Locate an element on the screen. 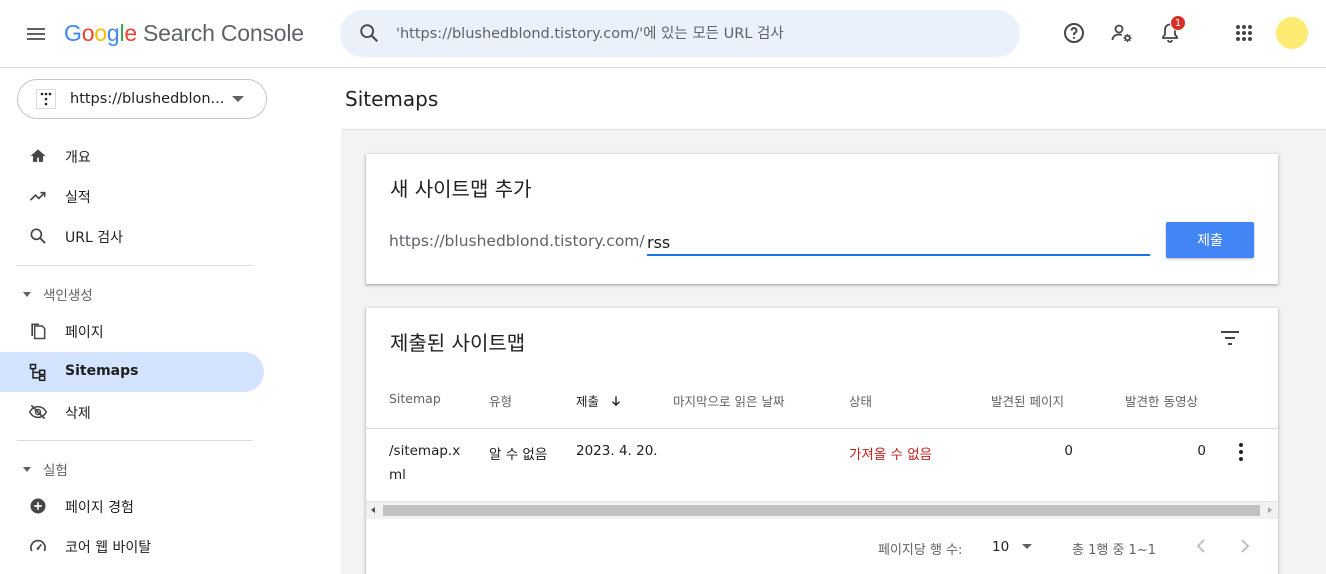 The width and height of the screenshot is (1326, 574). arrow-down-icon is located at coordinates (616, 401).